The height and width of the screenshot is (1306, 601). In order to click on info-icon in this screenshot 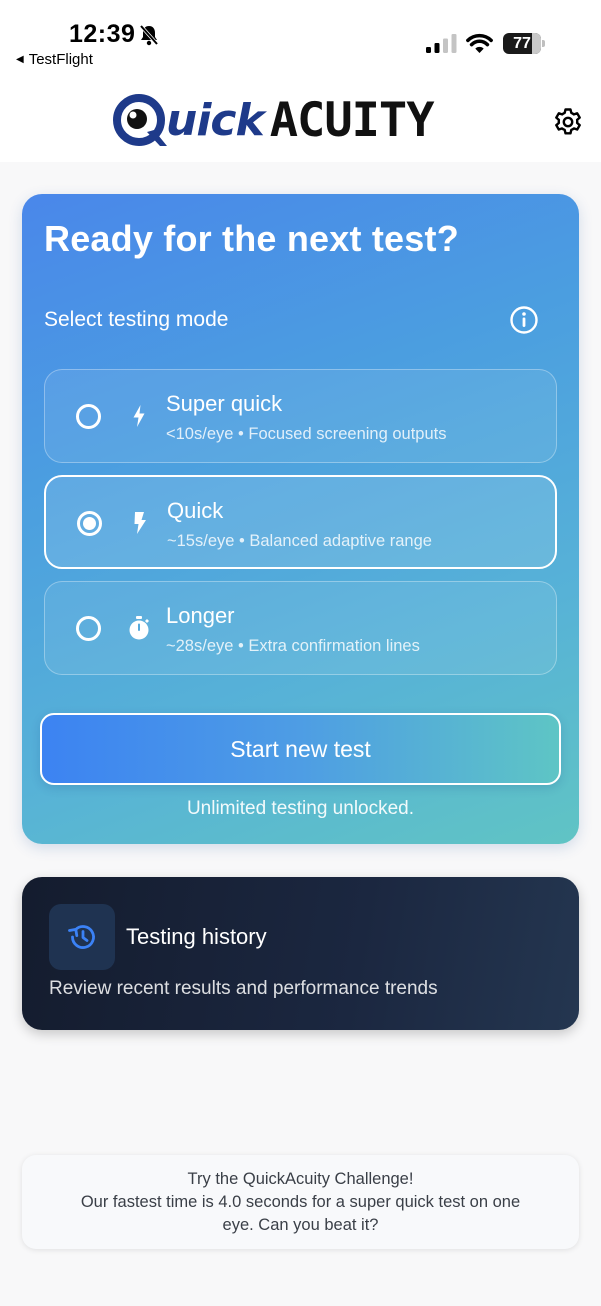, I will do `click(524, 320)`.